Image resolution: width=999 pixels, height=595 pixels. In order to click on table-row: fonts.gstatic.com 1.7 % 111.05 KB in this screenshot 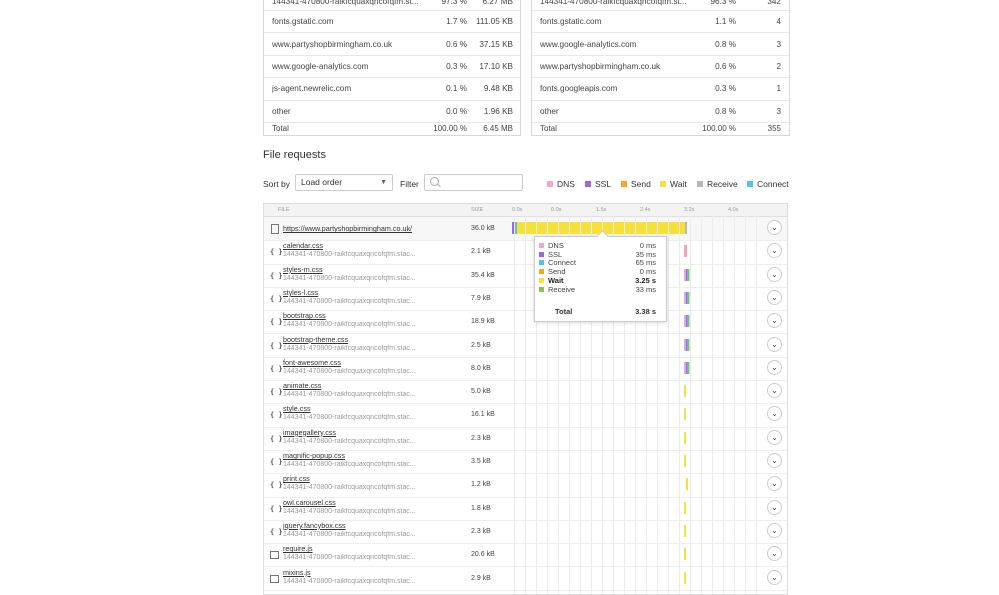, I will do `click(392, 22)`.